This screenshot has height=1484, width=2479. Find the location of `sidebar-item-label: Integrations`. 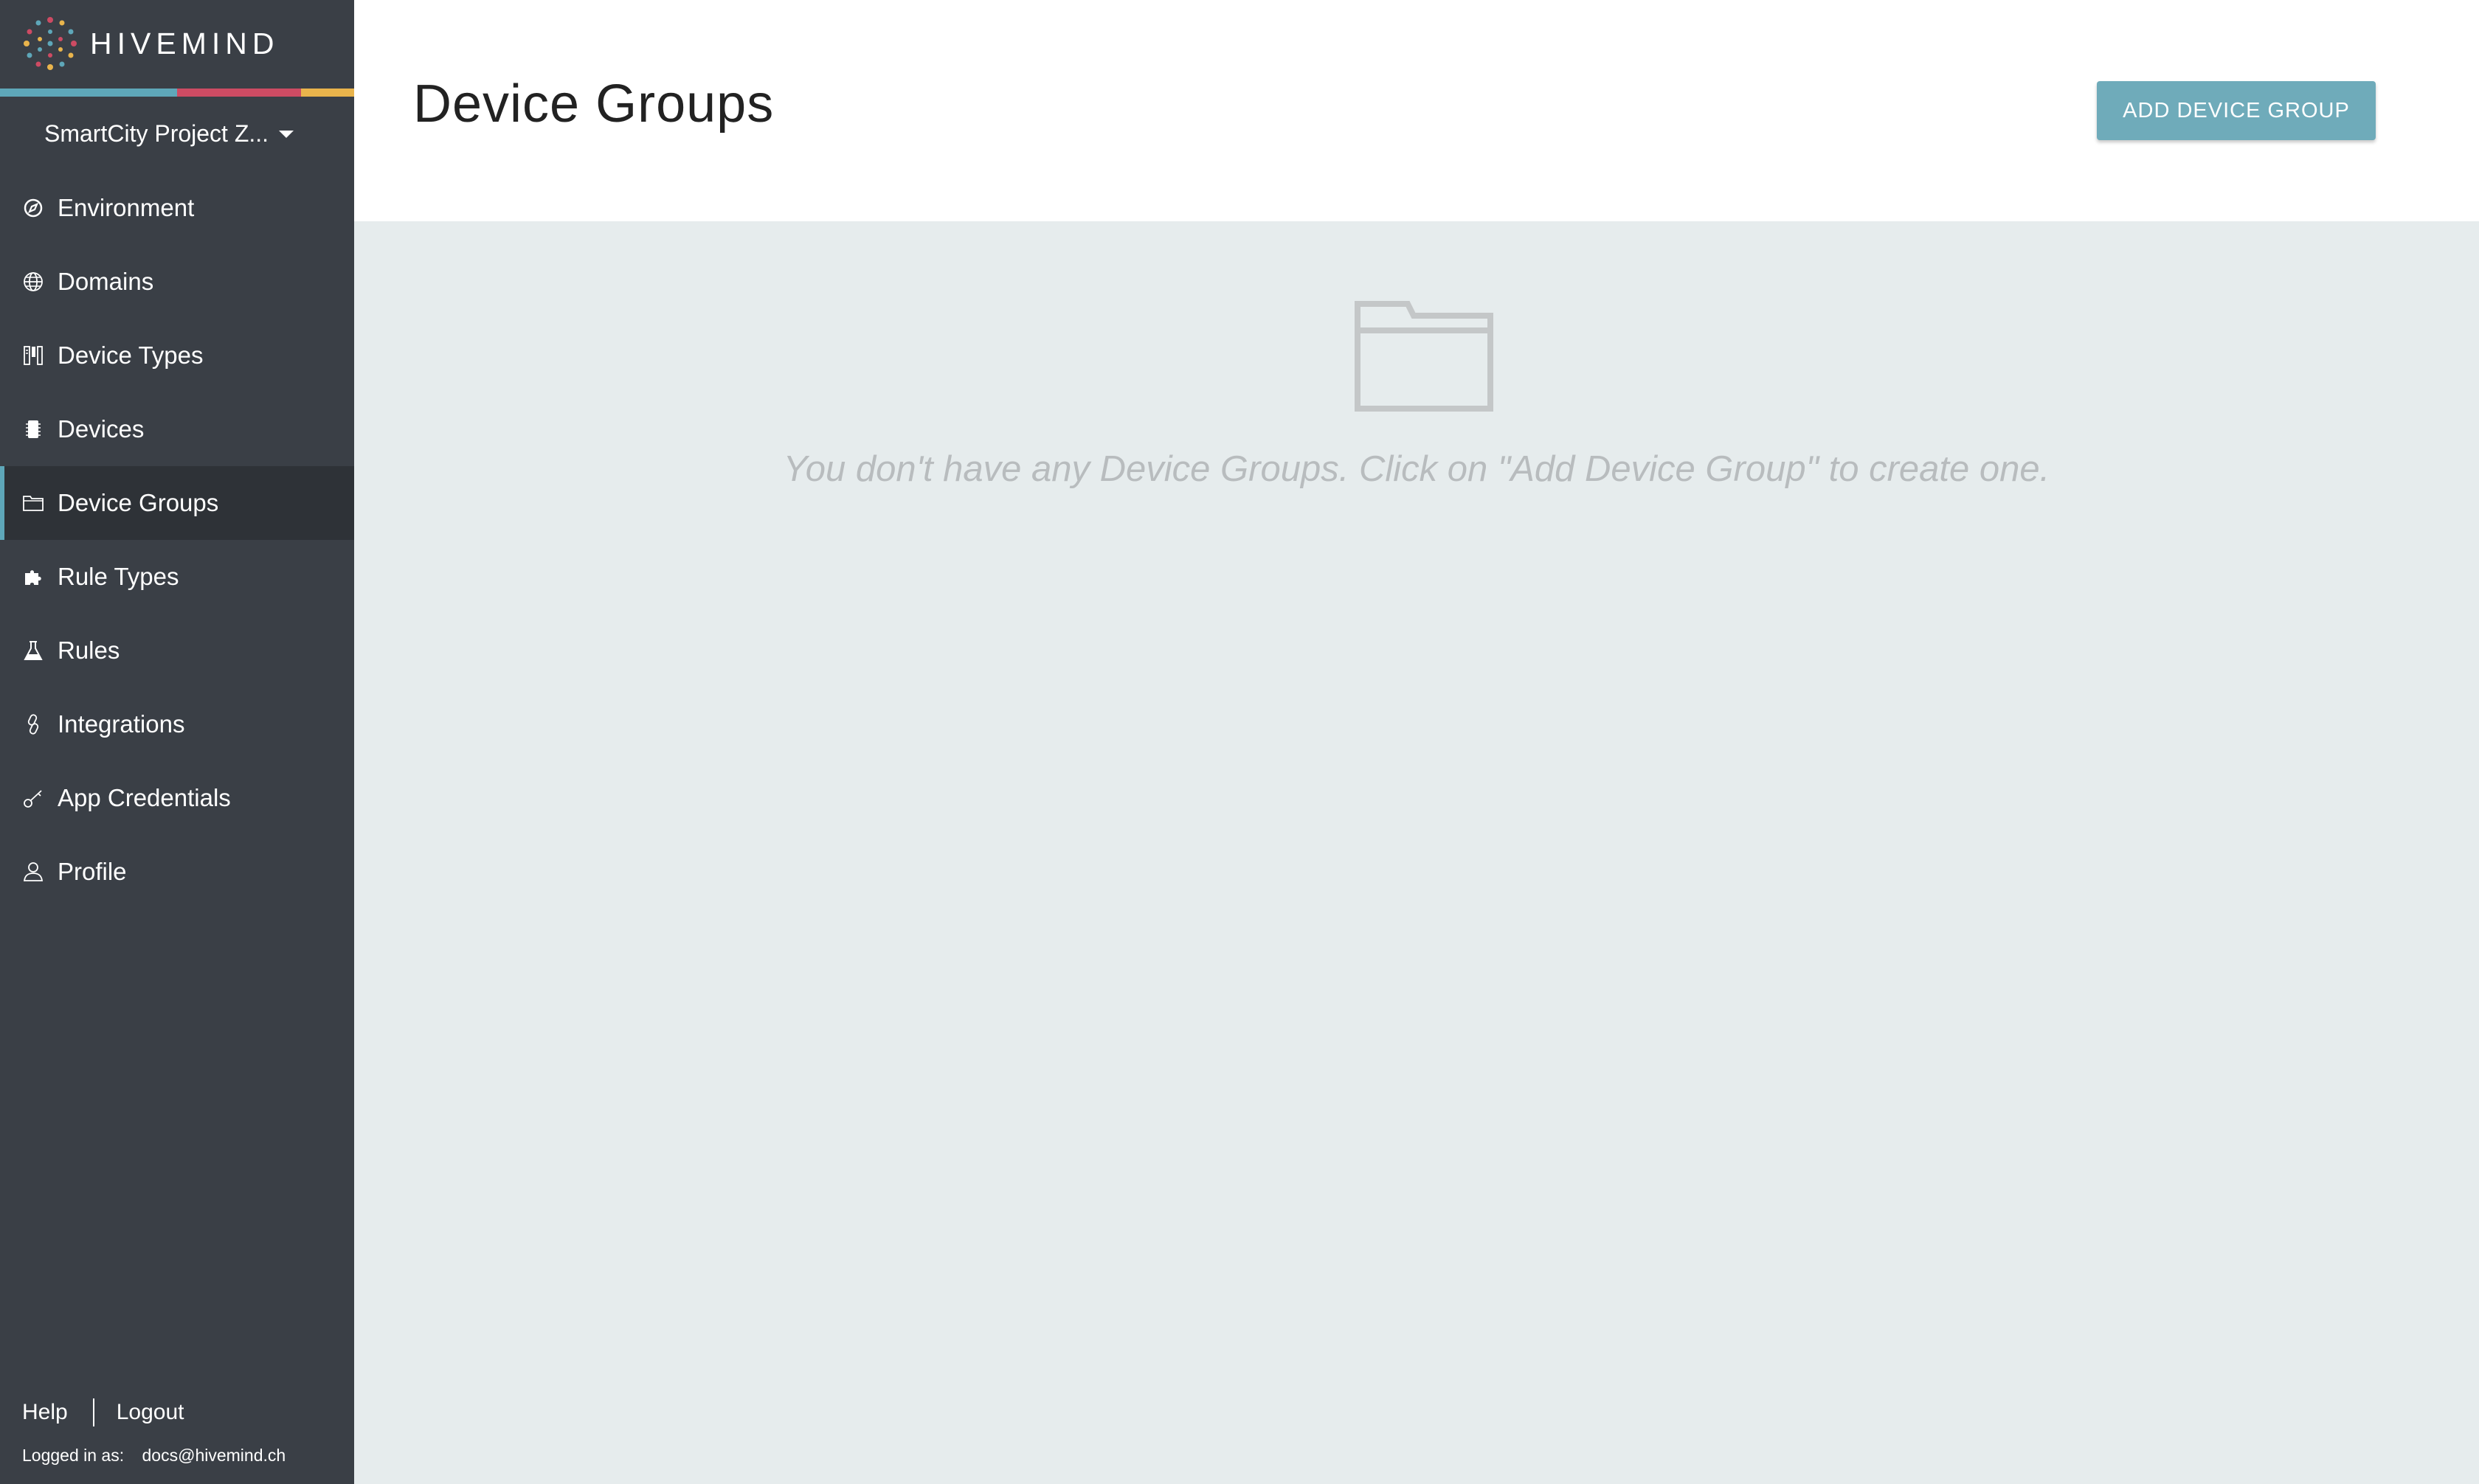

sidebar-item-label: Integrations is located at coordinates (121, 724).